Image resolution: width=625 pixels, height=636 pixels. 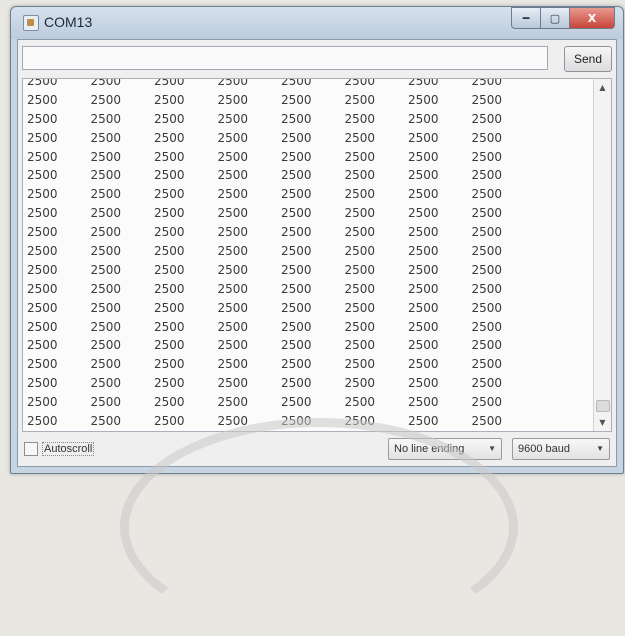 What do you see at coordinates (526, 18) in the screenshot?
I see `minimize-button: ━` at bounding box center [526, 18].